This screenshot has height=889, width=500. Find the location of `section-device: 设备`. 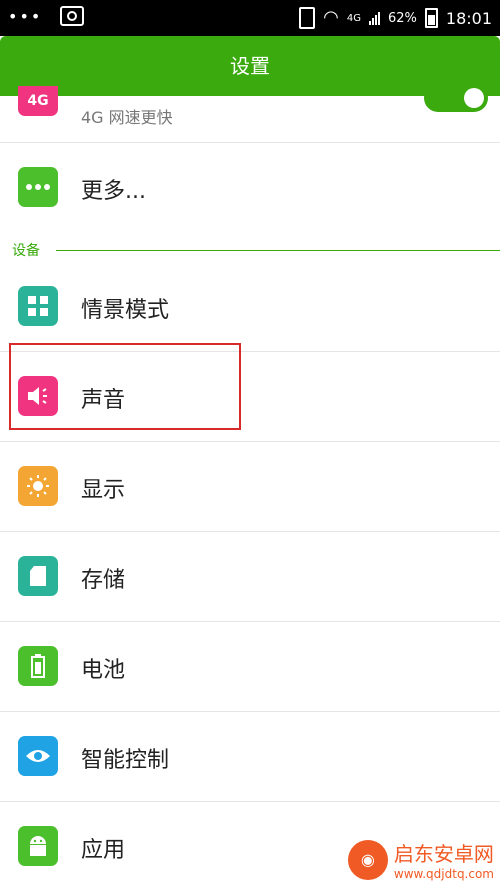

section-device: 设备 is located at coordinates (26, 251).